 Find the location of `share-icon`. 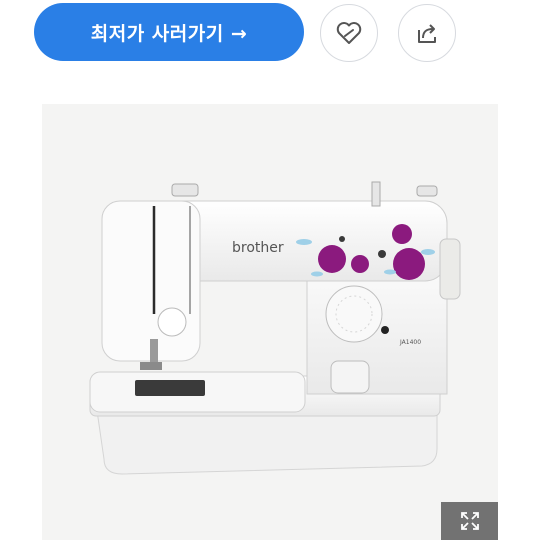

share-icon is located at coordinates (427, 33).